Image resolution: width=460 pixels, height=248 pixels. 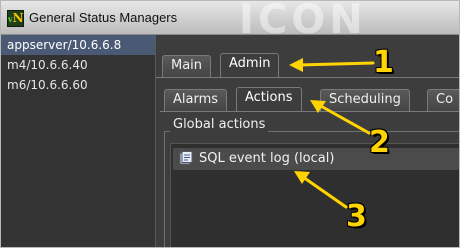 What do you see at coordinates (78, 45) in the screenshot?
I see `server-item-appserver: appserver/10.6.6.8` at bounding box center [78, 45].